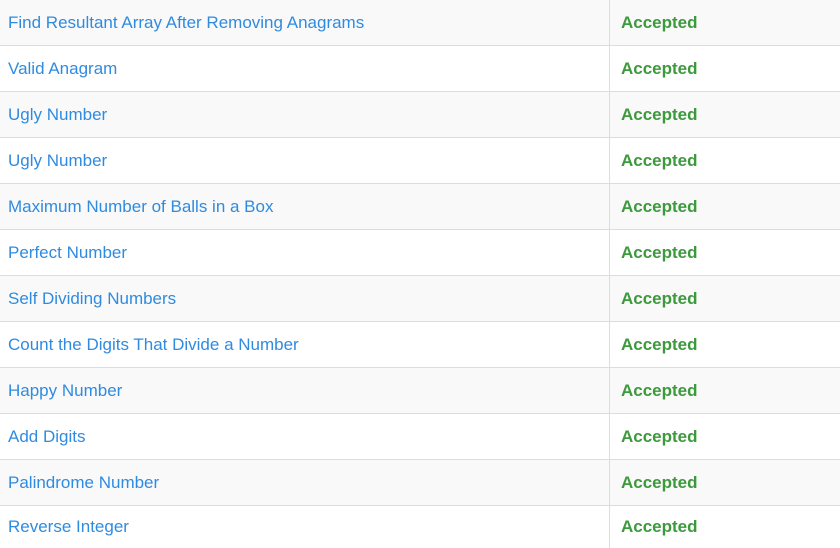  I want to click on problem-title-link: Reverse Integer, so click(68, 527).